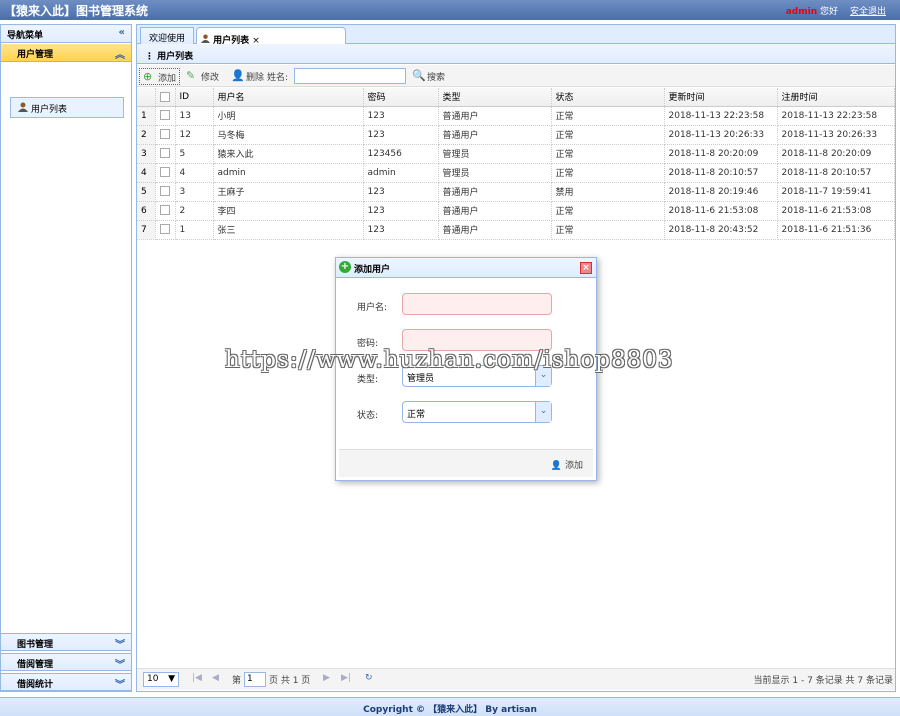  What do you see at coordinates (255, 679) in the screenshot?
I see `page-number-input: 1` at bounding box center [255, 679].